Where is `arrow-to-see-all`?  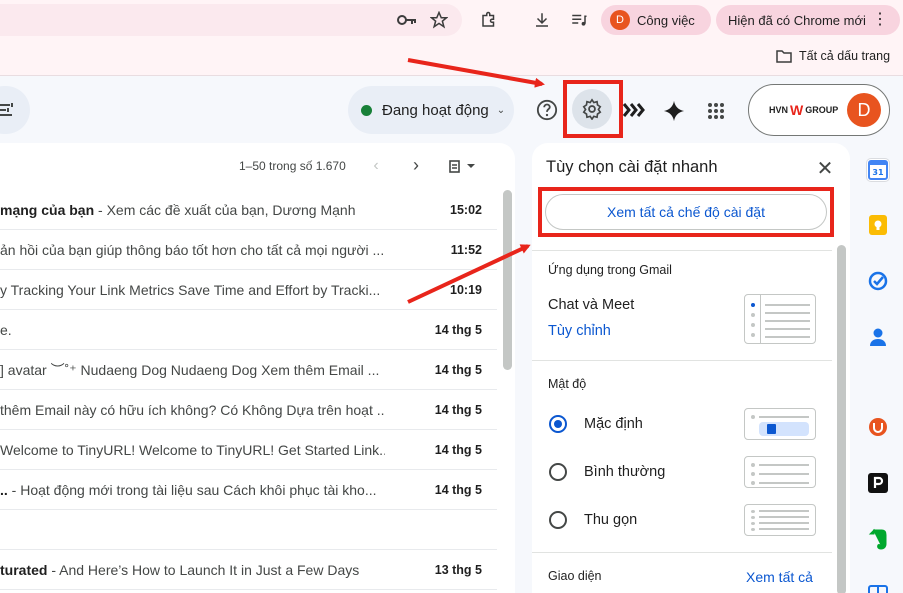
arrow-to-see-all is located at coordinates (469, 274).